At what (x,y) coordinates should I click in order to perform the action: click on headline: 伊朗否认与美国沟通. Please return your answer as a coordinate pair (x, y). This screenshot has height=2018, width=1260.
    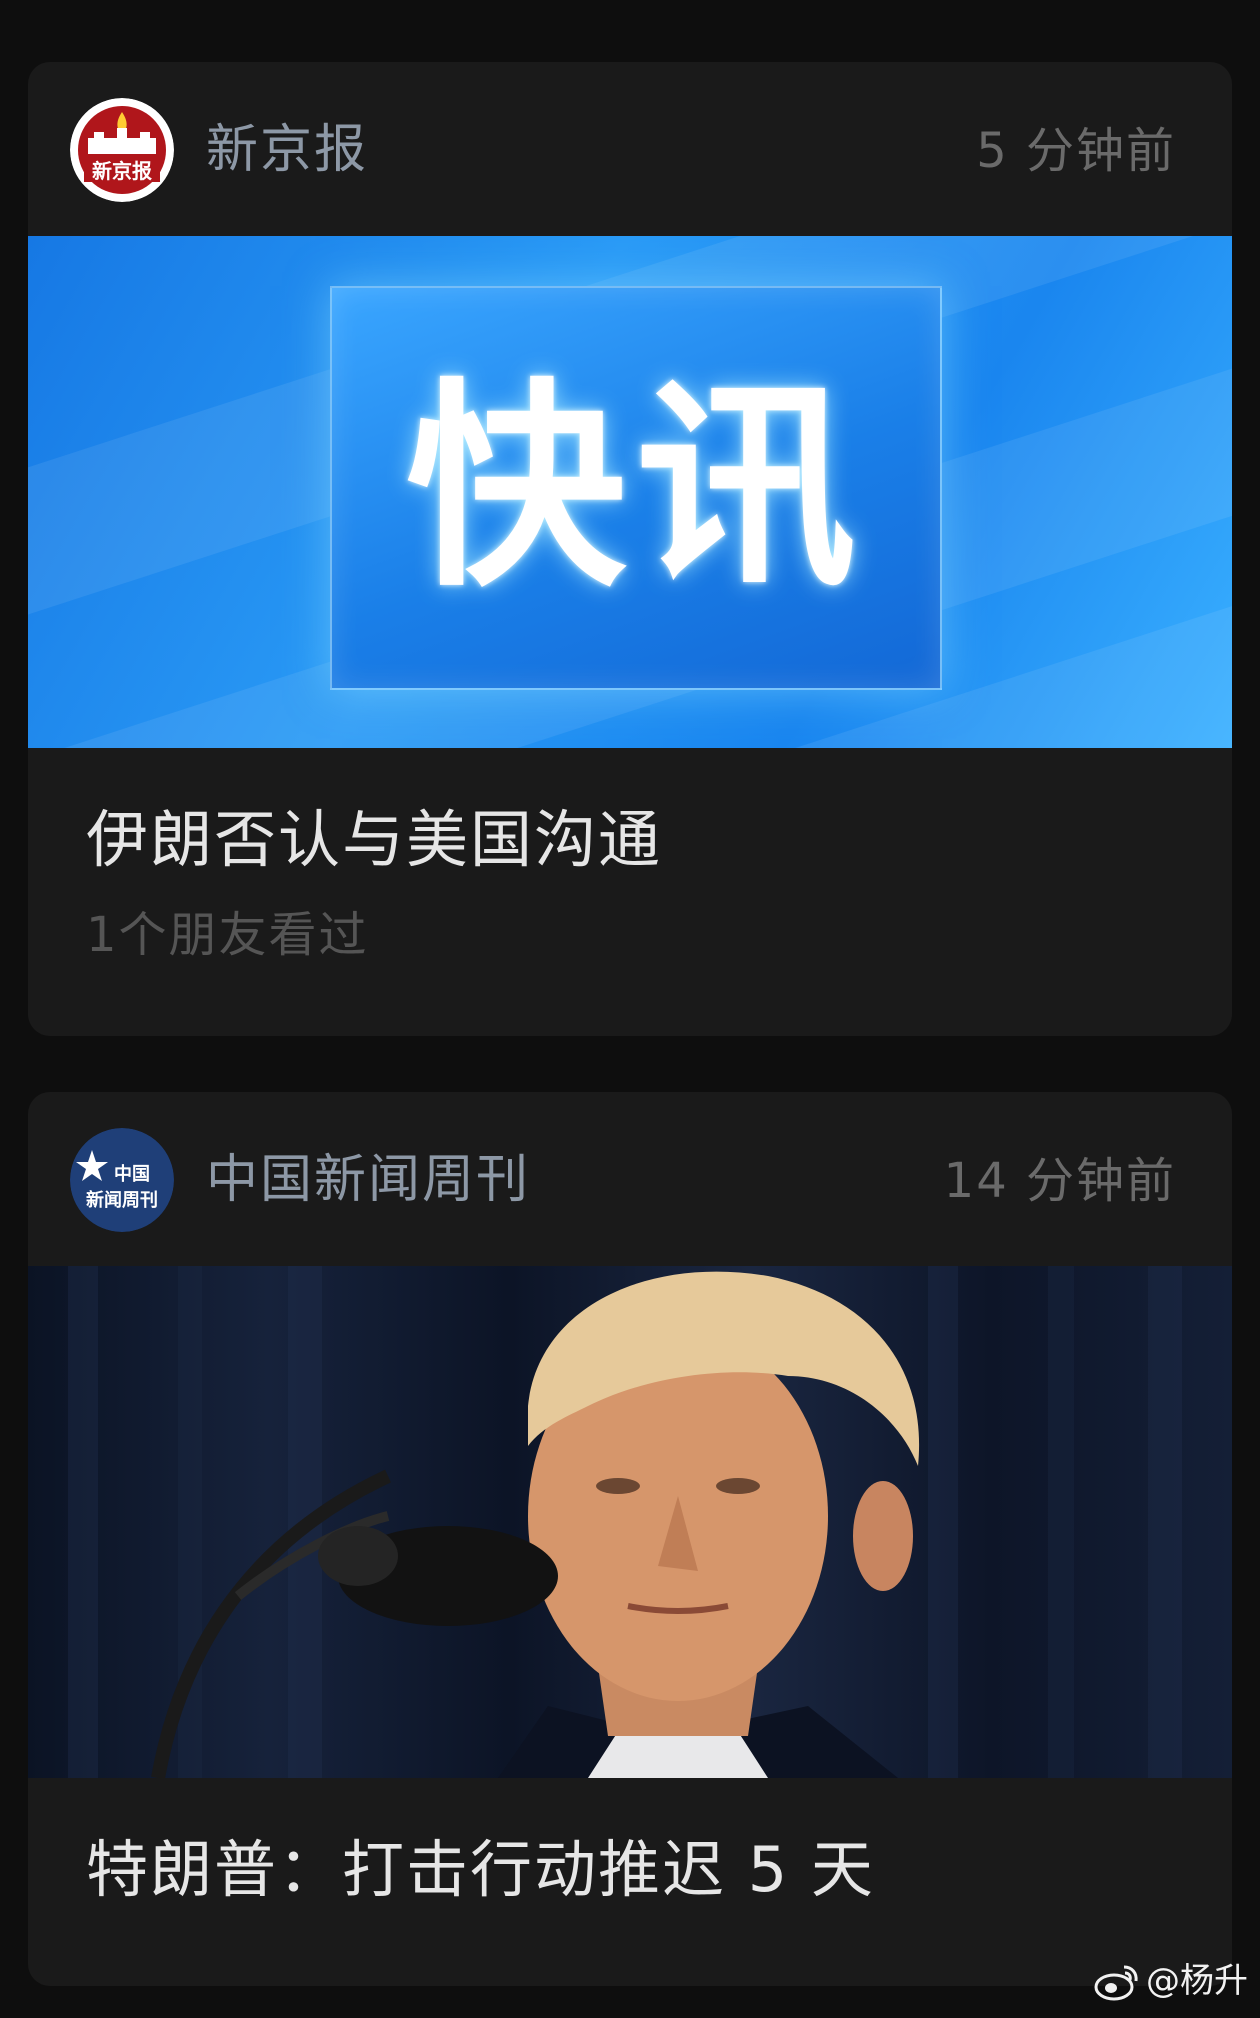
    Looking at the image, I should click on (374, 840).